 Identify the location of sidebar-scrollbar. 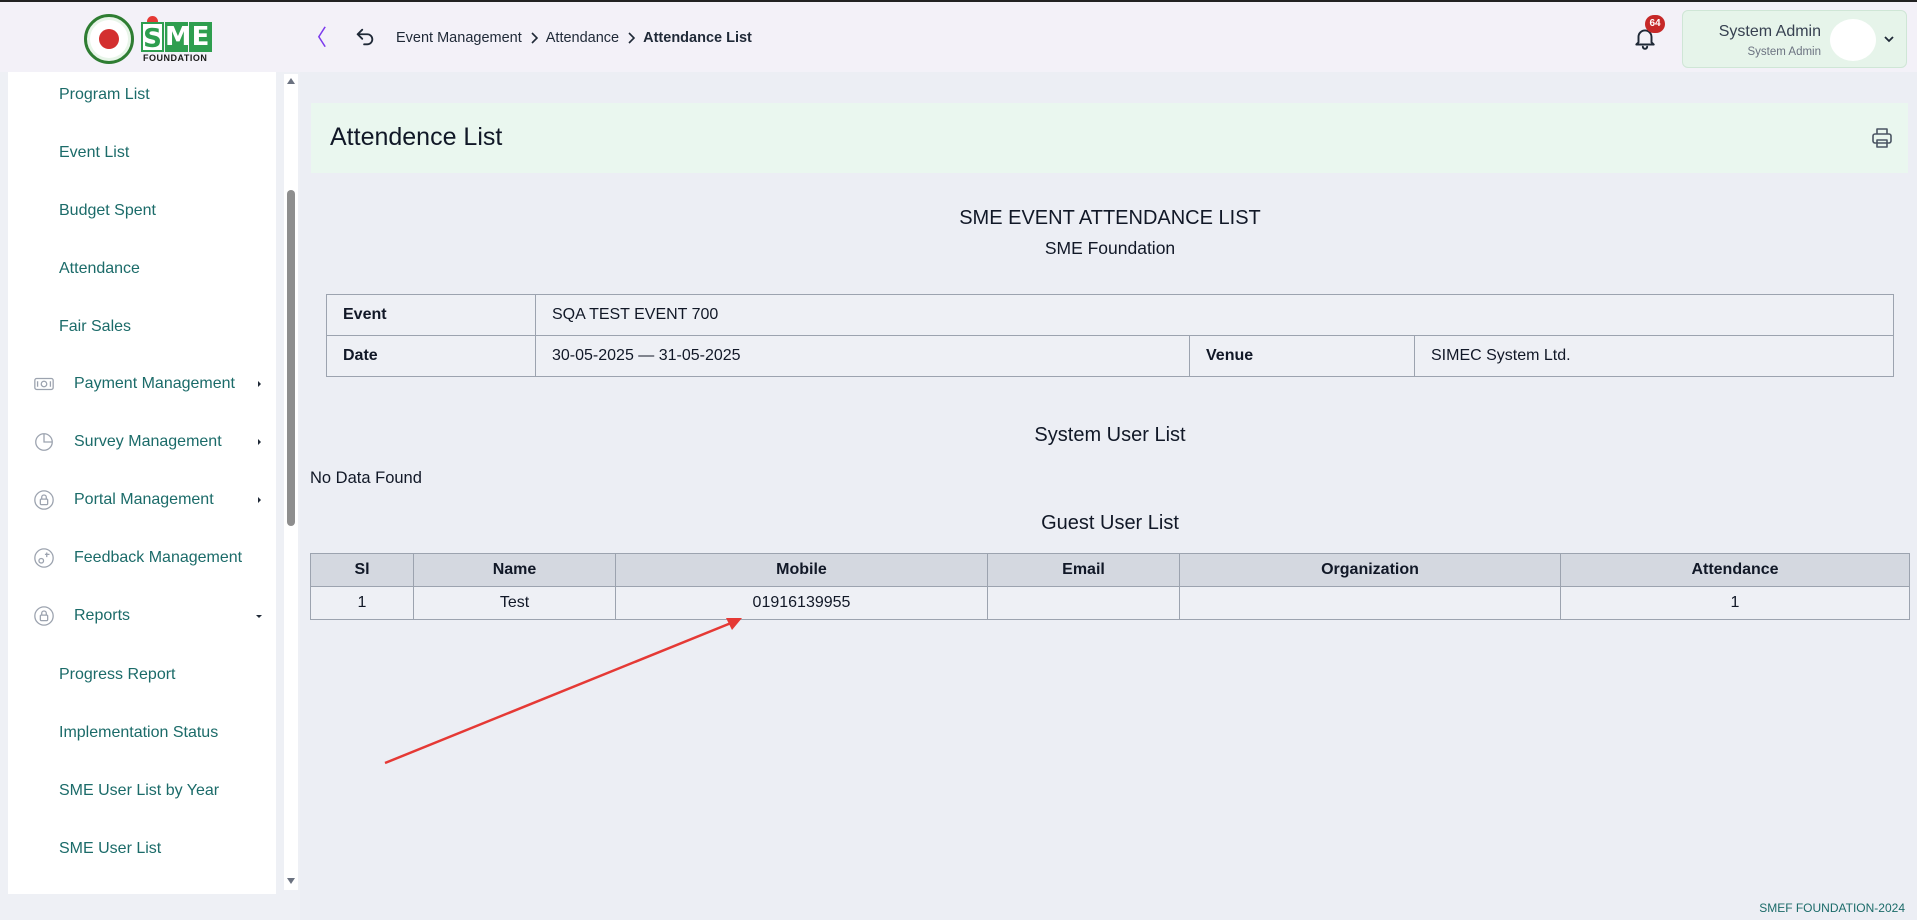
(291, 482).